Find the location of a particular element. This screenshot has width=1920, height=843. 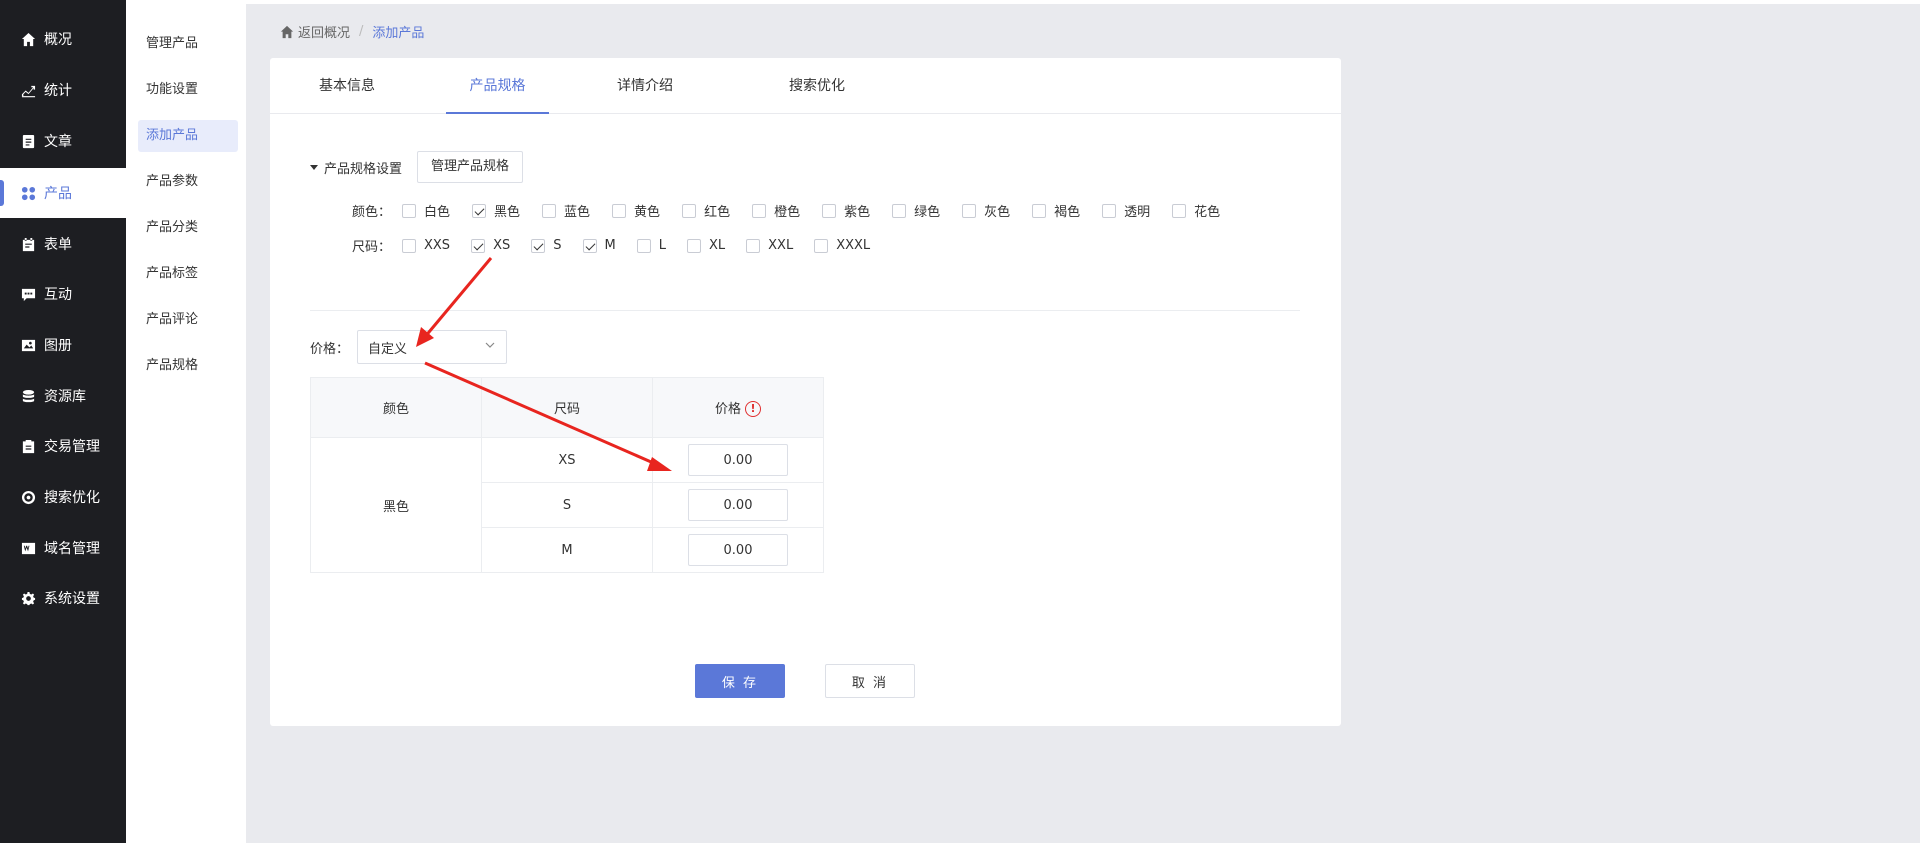

color-option-label: 灰色 is located at coordinates (997, 212).